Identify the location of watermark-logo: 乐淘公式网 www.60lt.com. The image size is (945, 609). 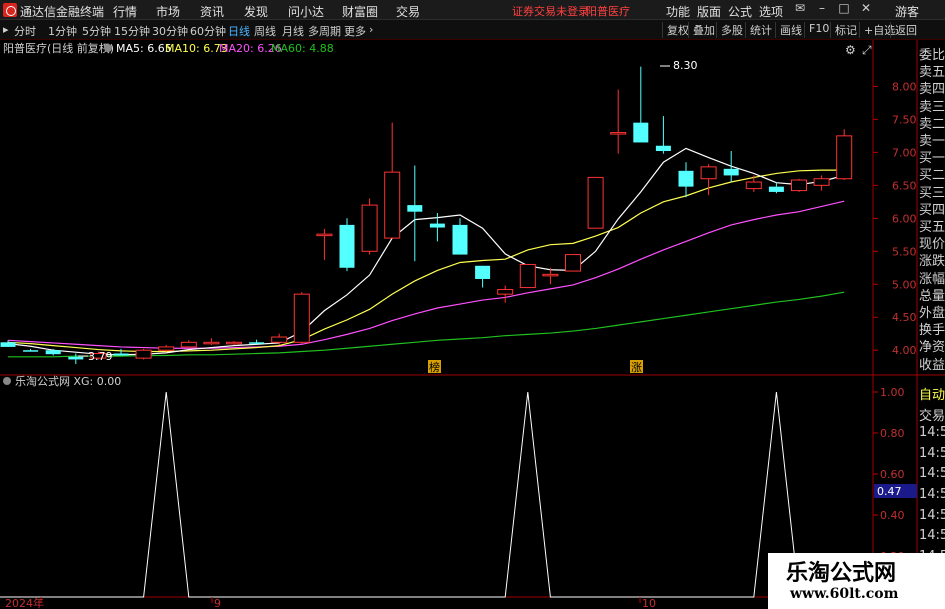
(856, 581).